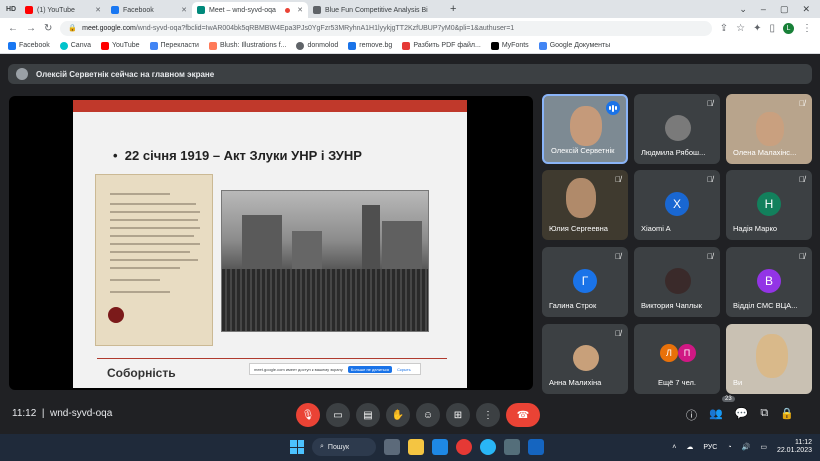 This screenshot has height=461, width=820. What do you see at coordinates (574, 45) in the screenshot?
I see `bookmark-google-docs: Google Документы` at bounding box center [574, 45].